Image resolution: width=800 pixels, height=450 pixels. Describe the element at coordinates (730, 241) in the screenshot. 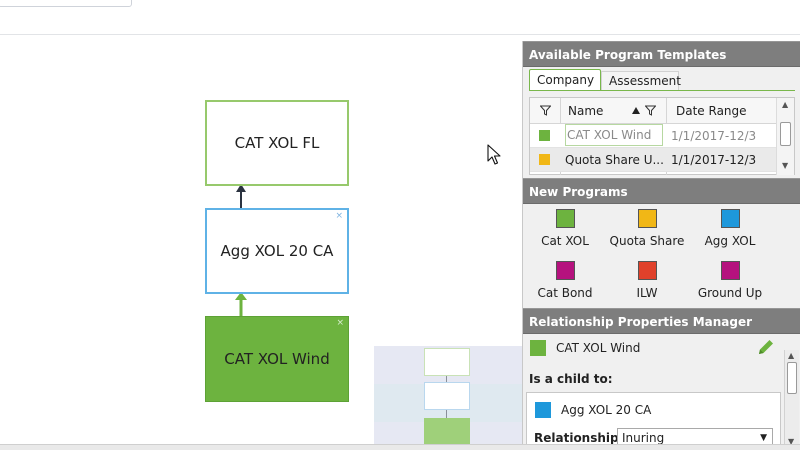

I see `new-program-label: Agg XOL` at that location.